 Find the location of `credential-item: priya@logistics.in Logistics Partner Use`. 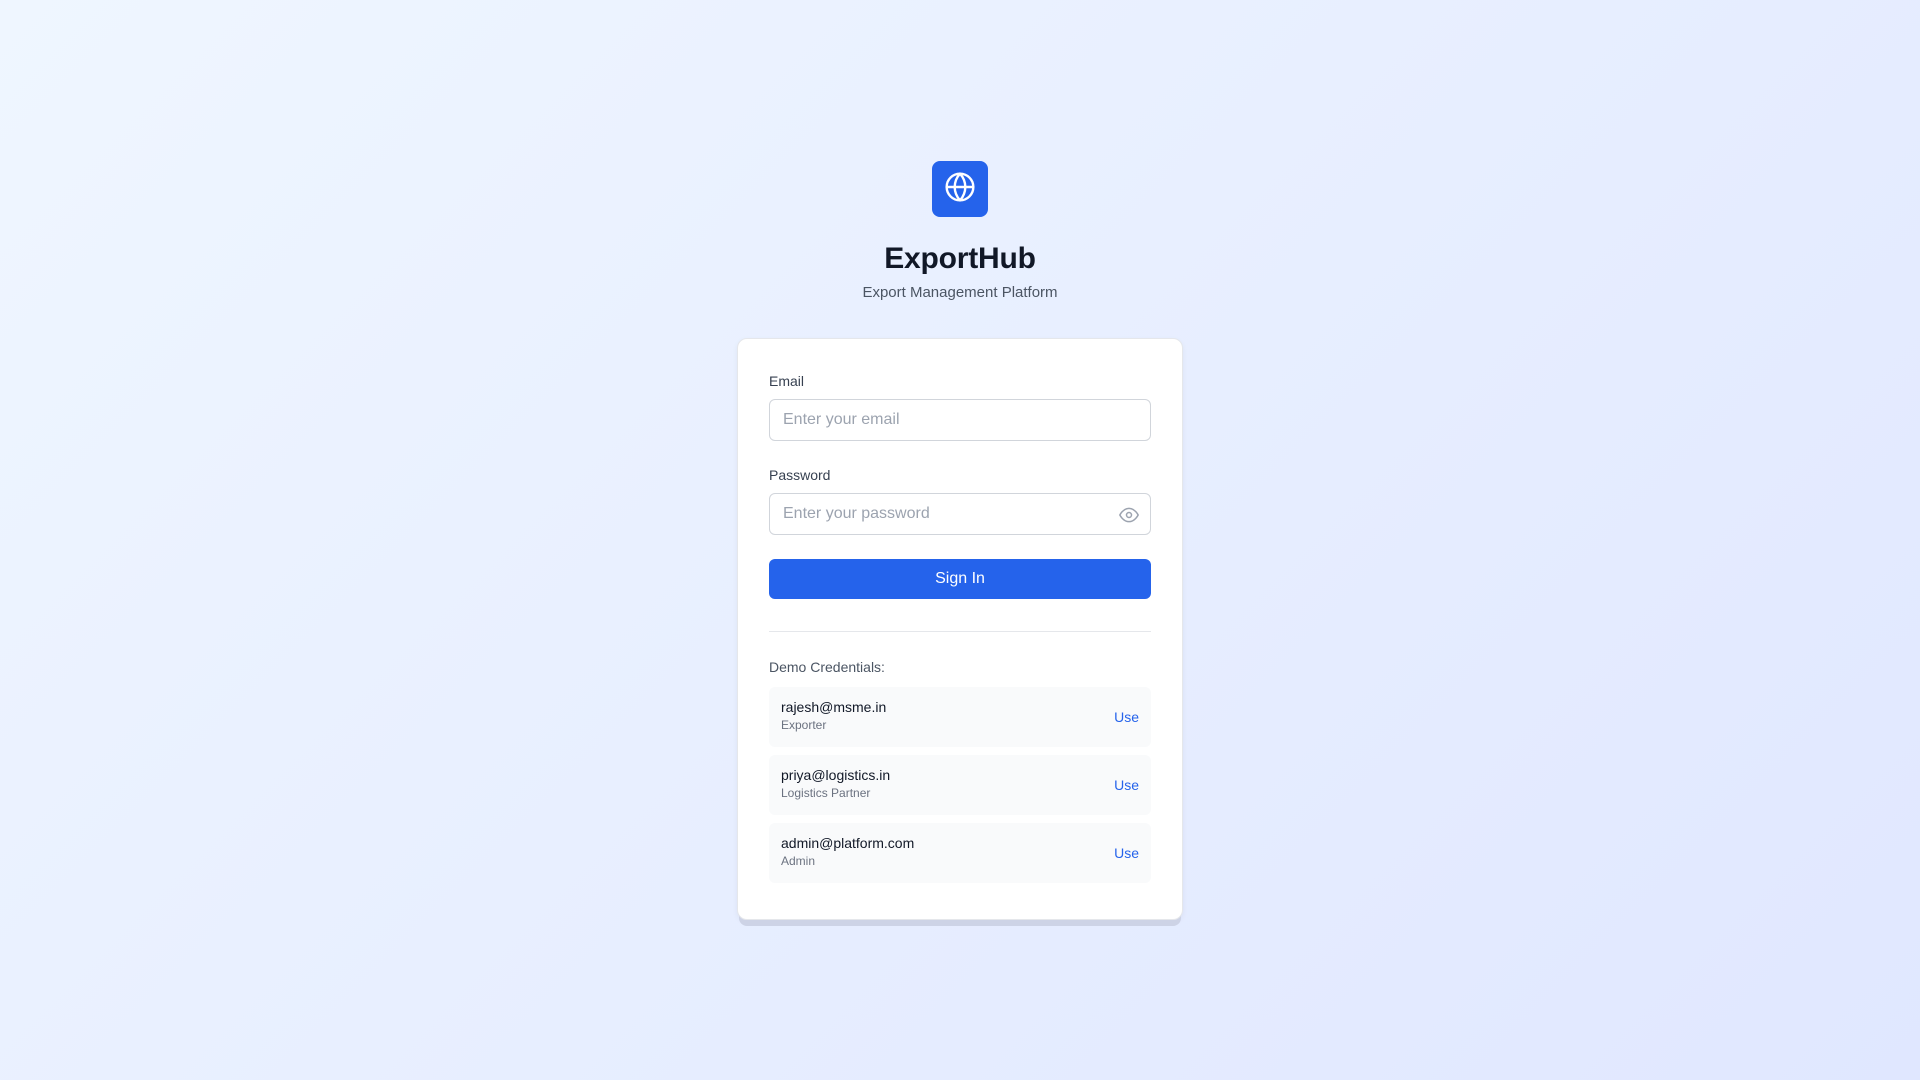

credential-item: priya@logistics.in Logistics Partner Use is located at coordinates (960, 785).